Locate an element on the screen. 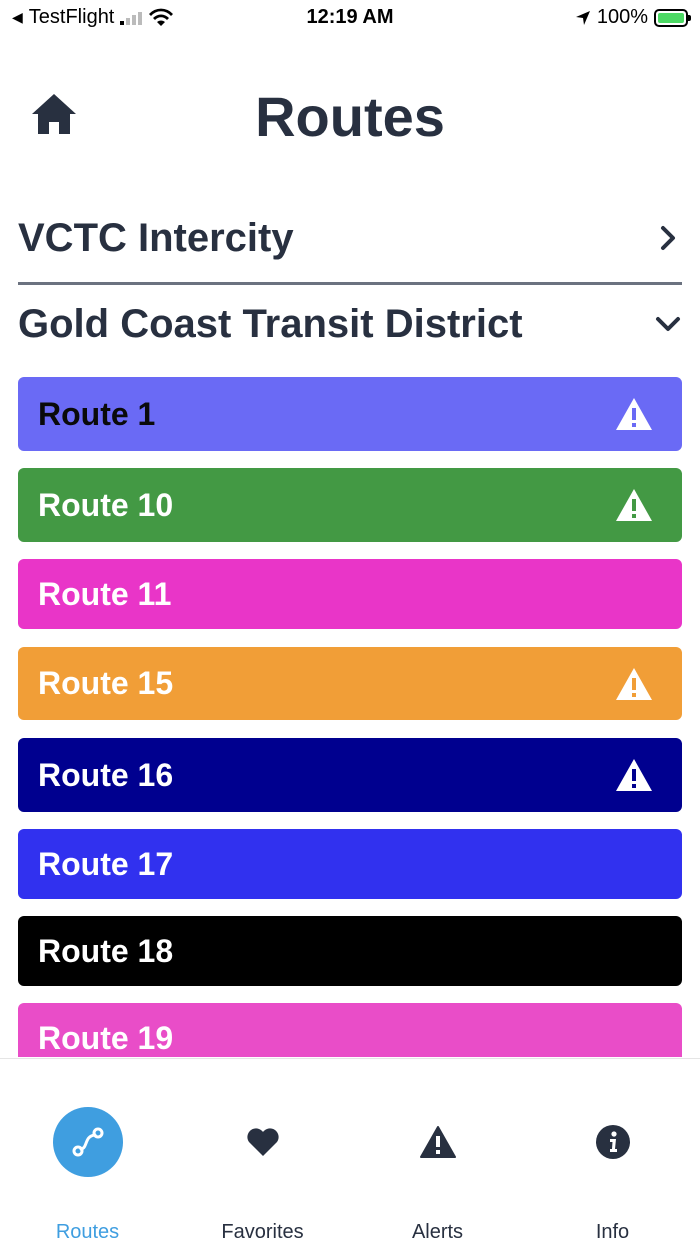 This screenshot has height=1244, width=700. route-item-18: Route 18 is located at coordinates (350, 951).